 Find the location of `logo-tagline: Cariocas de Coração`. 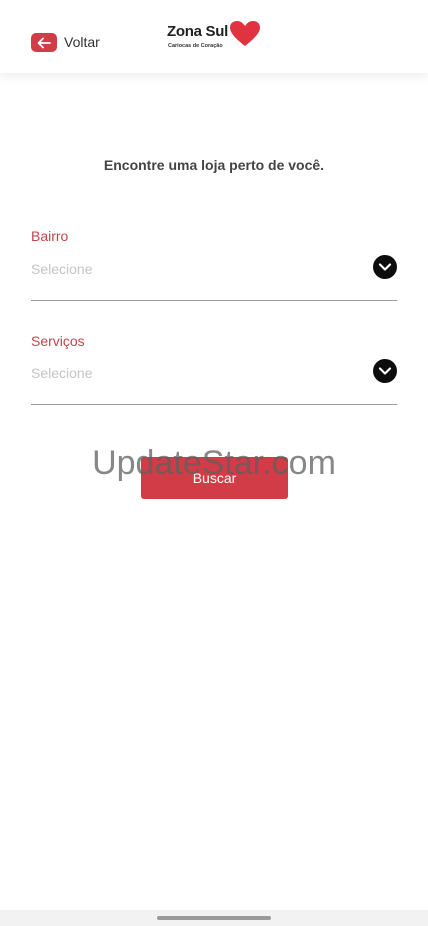

logo-tagline: Cariocas de Coração is located at coordinates (195, 46).